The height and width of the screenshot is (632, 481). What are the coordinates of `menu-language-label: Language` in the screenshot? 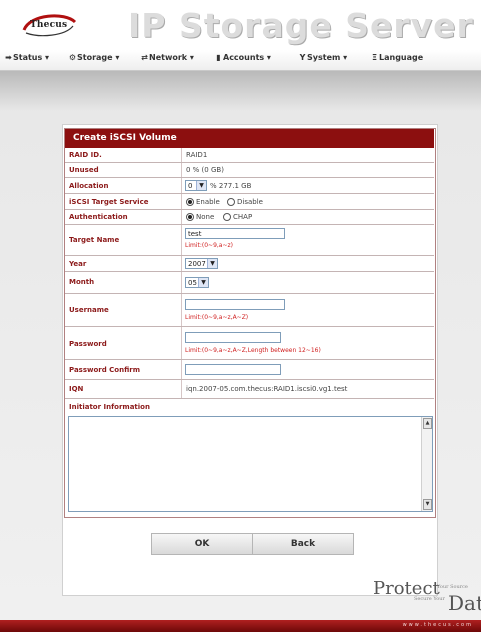 It's located at (401, 57).